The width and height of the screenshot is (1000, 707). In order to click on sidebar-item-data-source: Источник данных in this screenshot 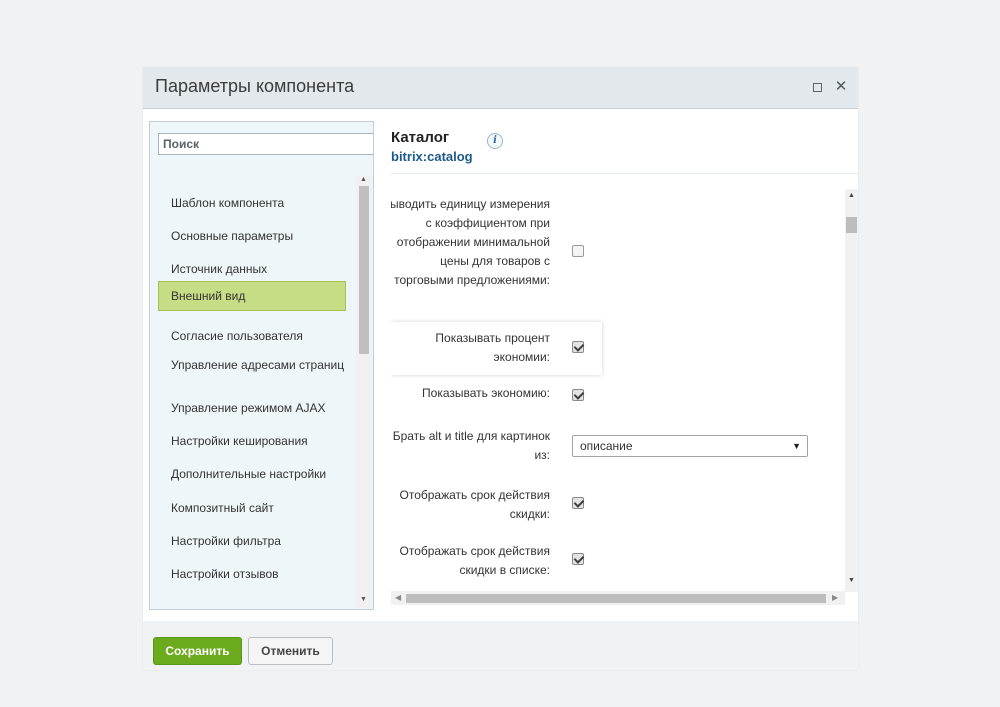, I will do `click(252, 269)`.